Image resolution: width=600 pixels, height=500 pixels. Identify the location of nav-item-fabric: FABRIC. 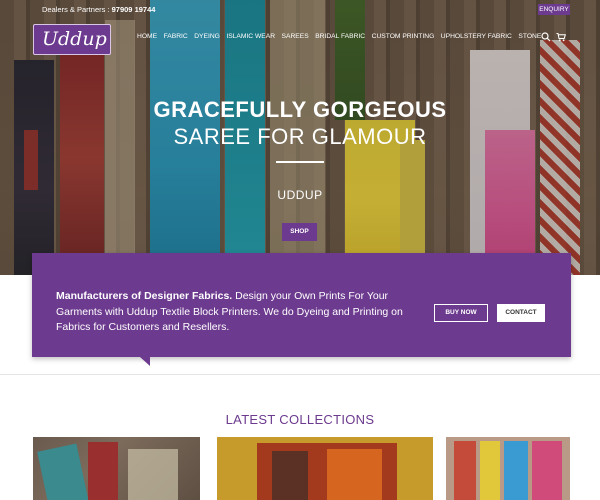
(176, 36).